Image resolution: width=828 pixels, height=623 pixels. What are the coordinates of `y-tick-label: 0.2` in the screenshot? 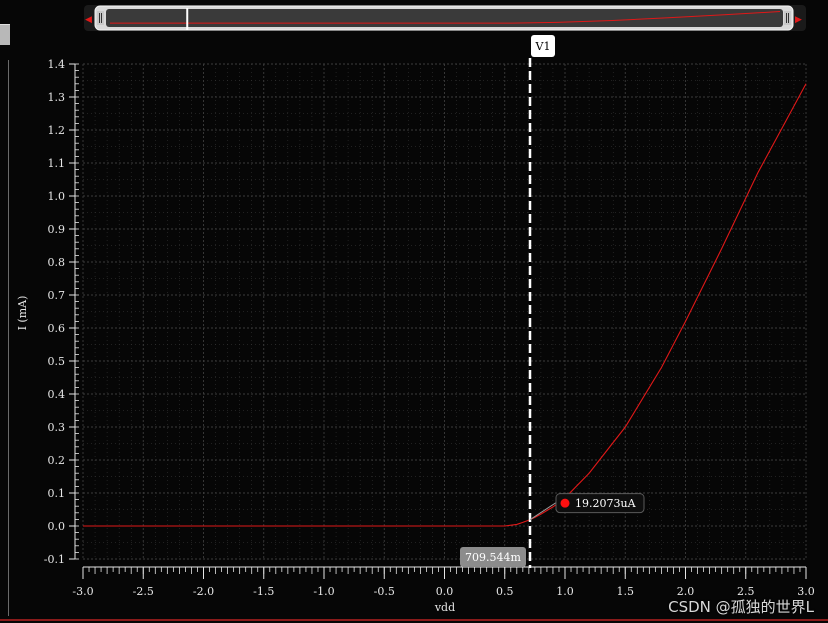 It's located at (57, 460).